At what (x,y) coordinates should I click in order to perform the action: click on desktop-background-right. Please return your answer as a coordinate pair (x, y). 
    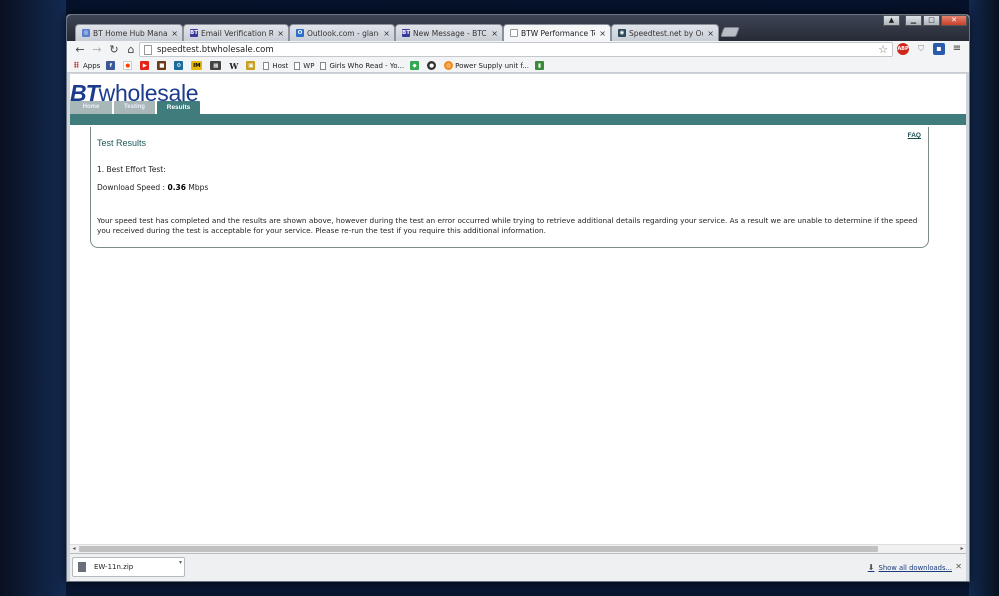
    Looking at the image, I should click on (984, 298).